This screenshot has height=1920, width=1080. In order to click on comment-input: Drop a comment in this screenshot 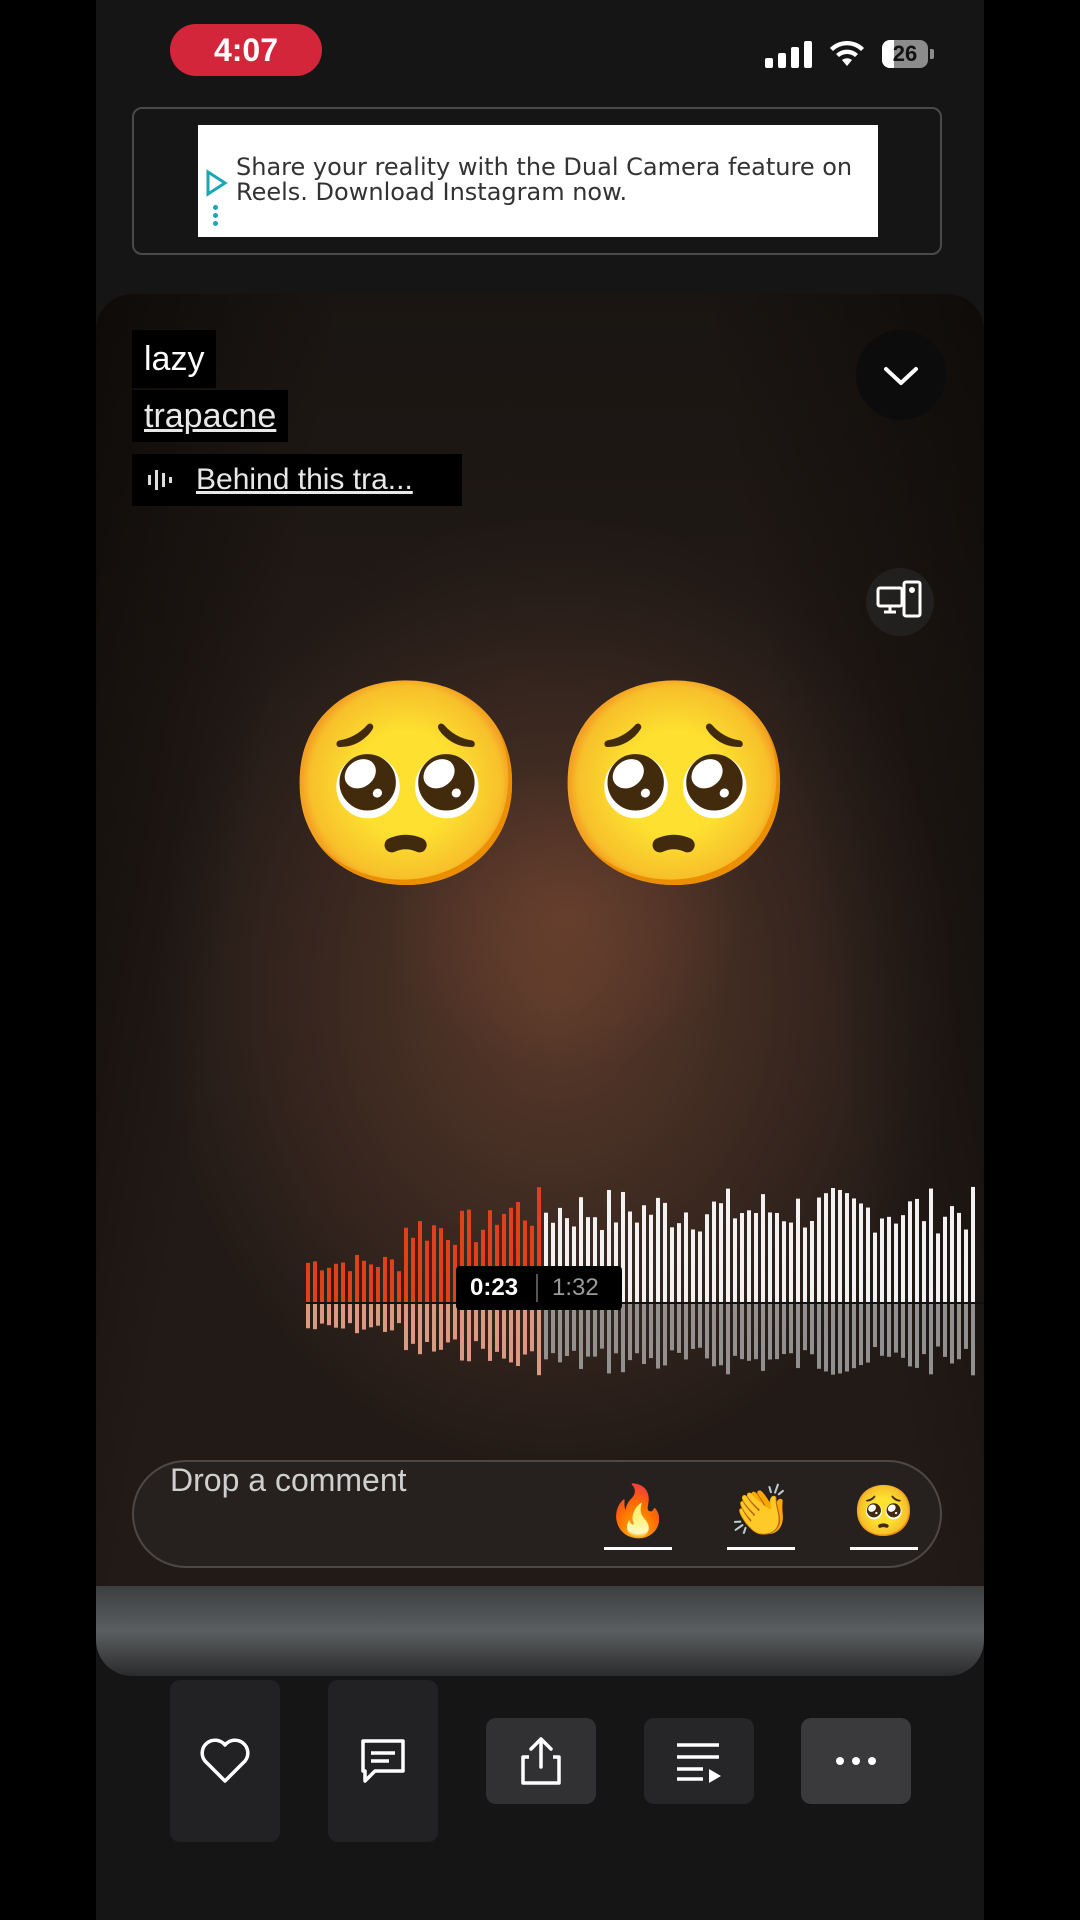, I will do `click(288, 1480)`.